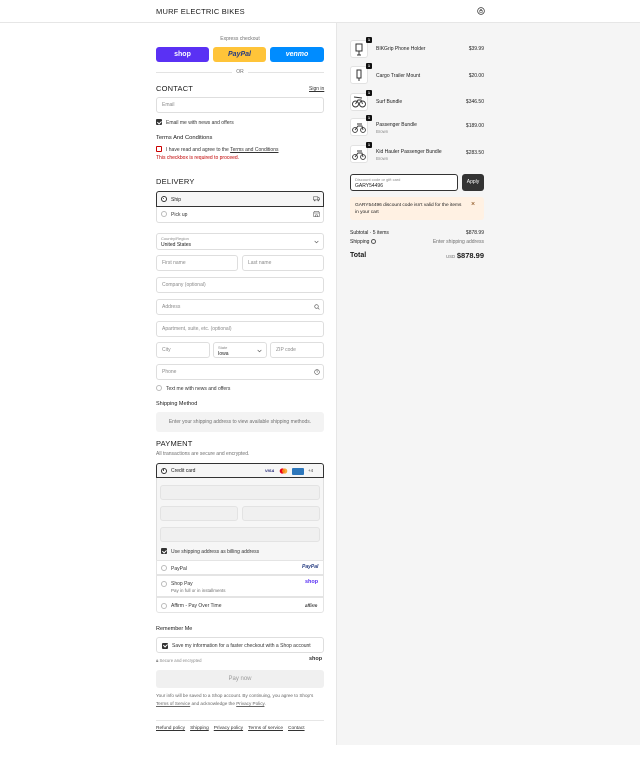  What do you see at coordinates (240, 605) in the screenshot?
I see `affirm-option: Affirm - Pay Over Time affirm` at bounding box center [240, 605].